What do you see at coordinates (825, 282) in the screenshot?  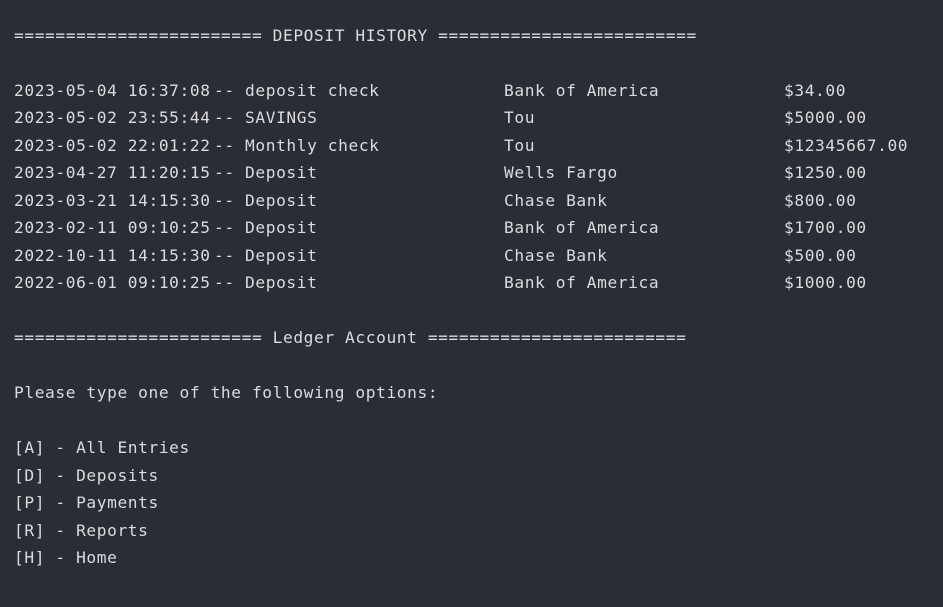 I see `deposit-amount: $1000.00` at bounding box center [825, 282].